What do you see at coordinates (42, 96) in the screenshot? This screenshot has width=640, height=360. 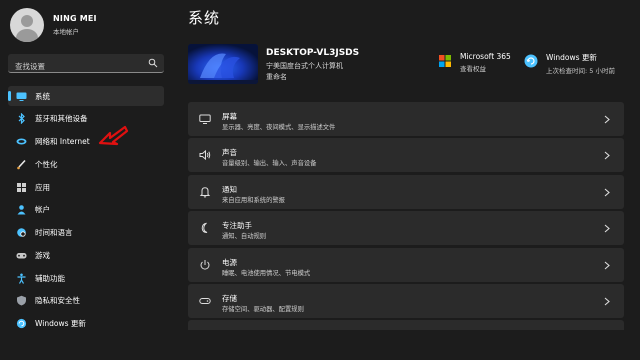 I see `sidebar-item-label: 系统` at bounding box center [42, 96].